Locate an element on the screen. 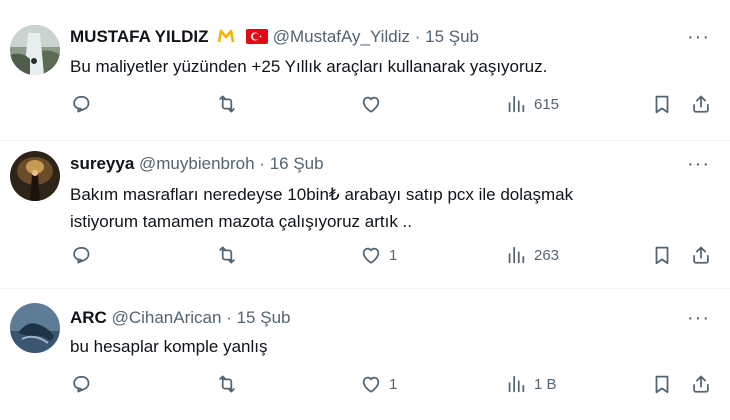 This screenshot has width=730, height=420. gold-m-icon is located at coordinates (226, 36).